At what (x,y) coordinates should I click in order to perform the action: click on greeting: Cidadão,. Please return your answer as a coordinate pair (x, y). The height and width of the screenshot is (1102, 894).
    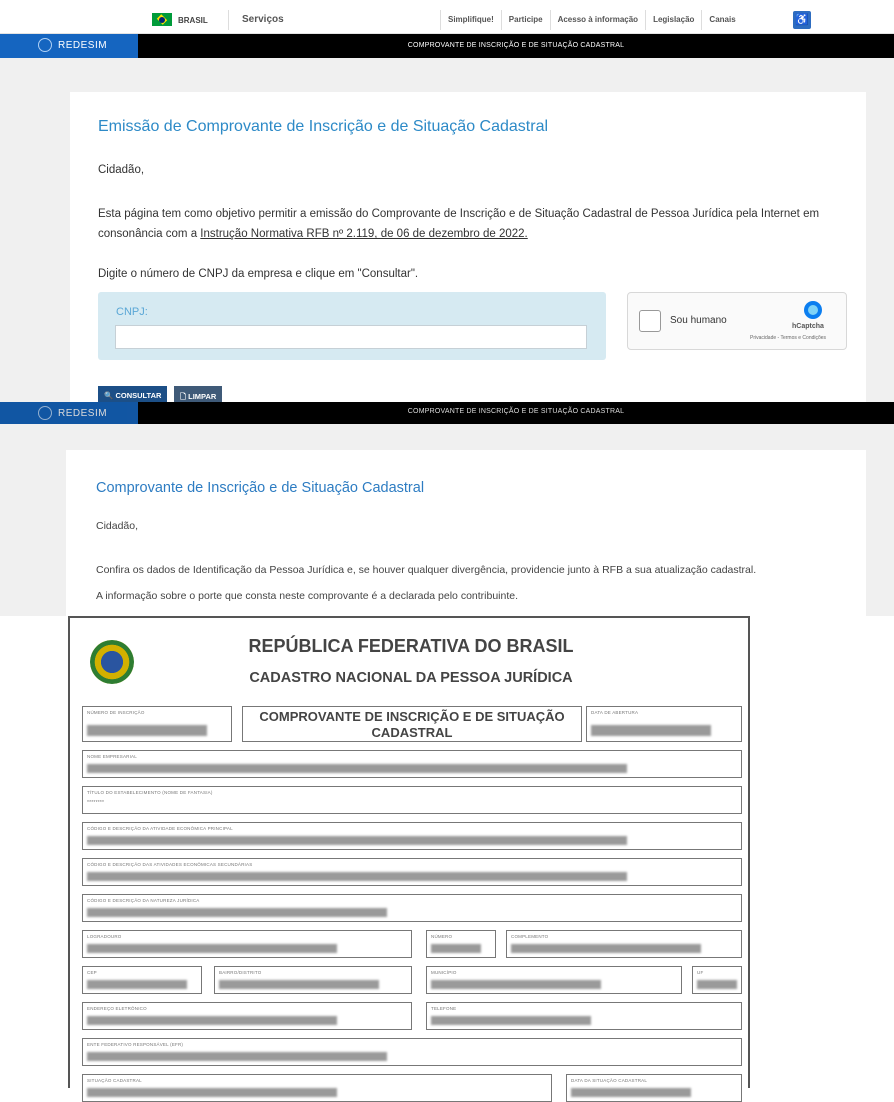
    Looking at the image, I should click on (121, 170).